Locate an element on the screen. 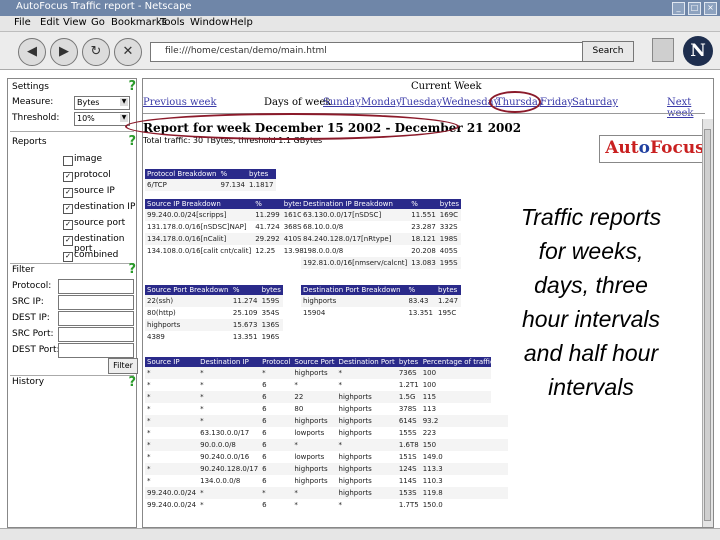 Image resolution: width=720 pixels, height=540 pixels. table-cell: 15904 is located at coordinates (314, 313).